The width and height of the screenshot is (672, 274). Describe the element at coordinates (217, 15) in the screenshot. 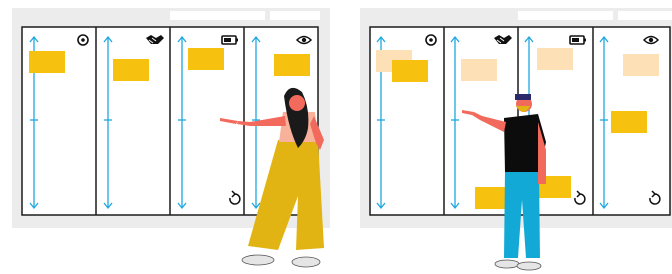

I see `left-topbar-block` at that location.